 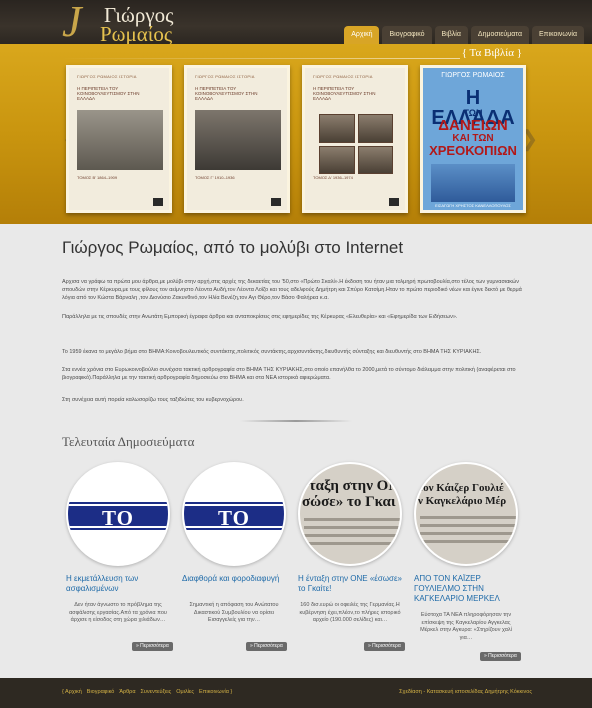 What do you see at coordinates (215, 177) in the screenshot?
I see `book-volume: ΤΟΜΟΣ Γ' 1910–1936` at bounding box center [215, 177].